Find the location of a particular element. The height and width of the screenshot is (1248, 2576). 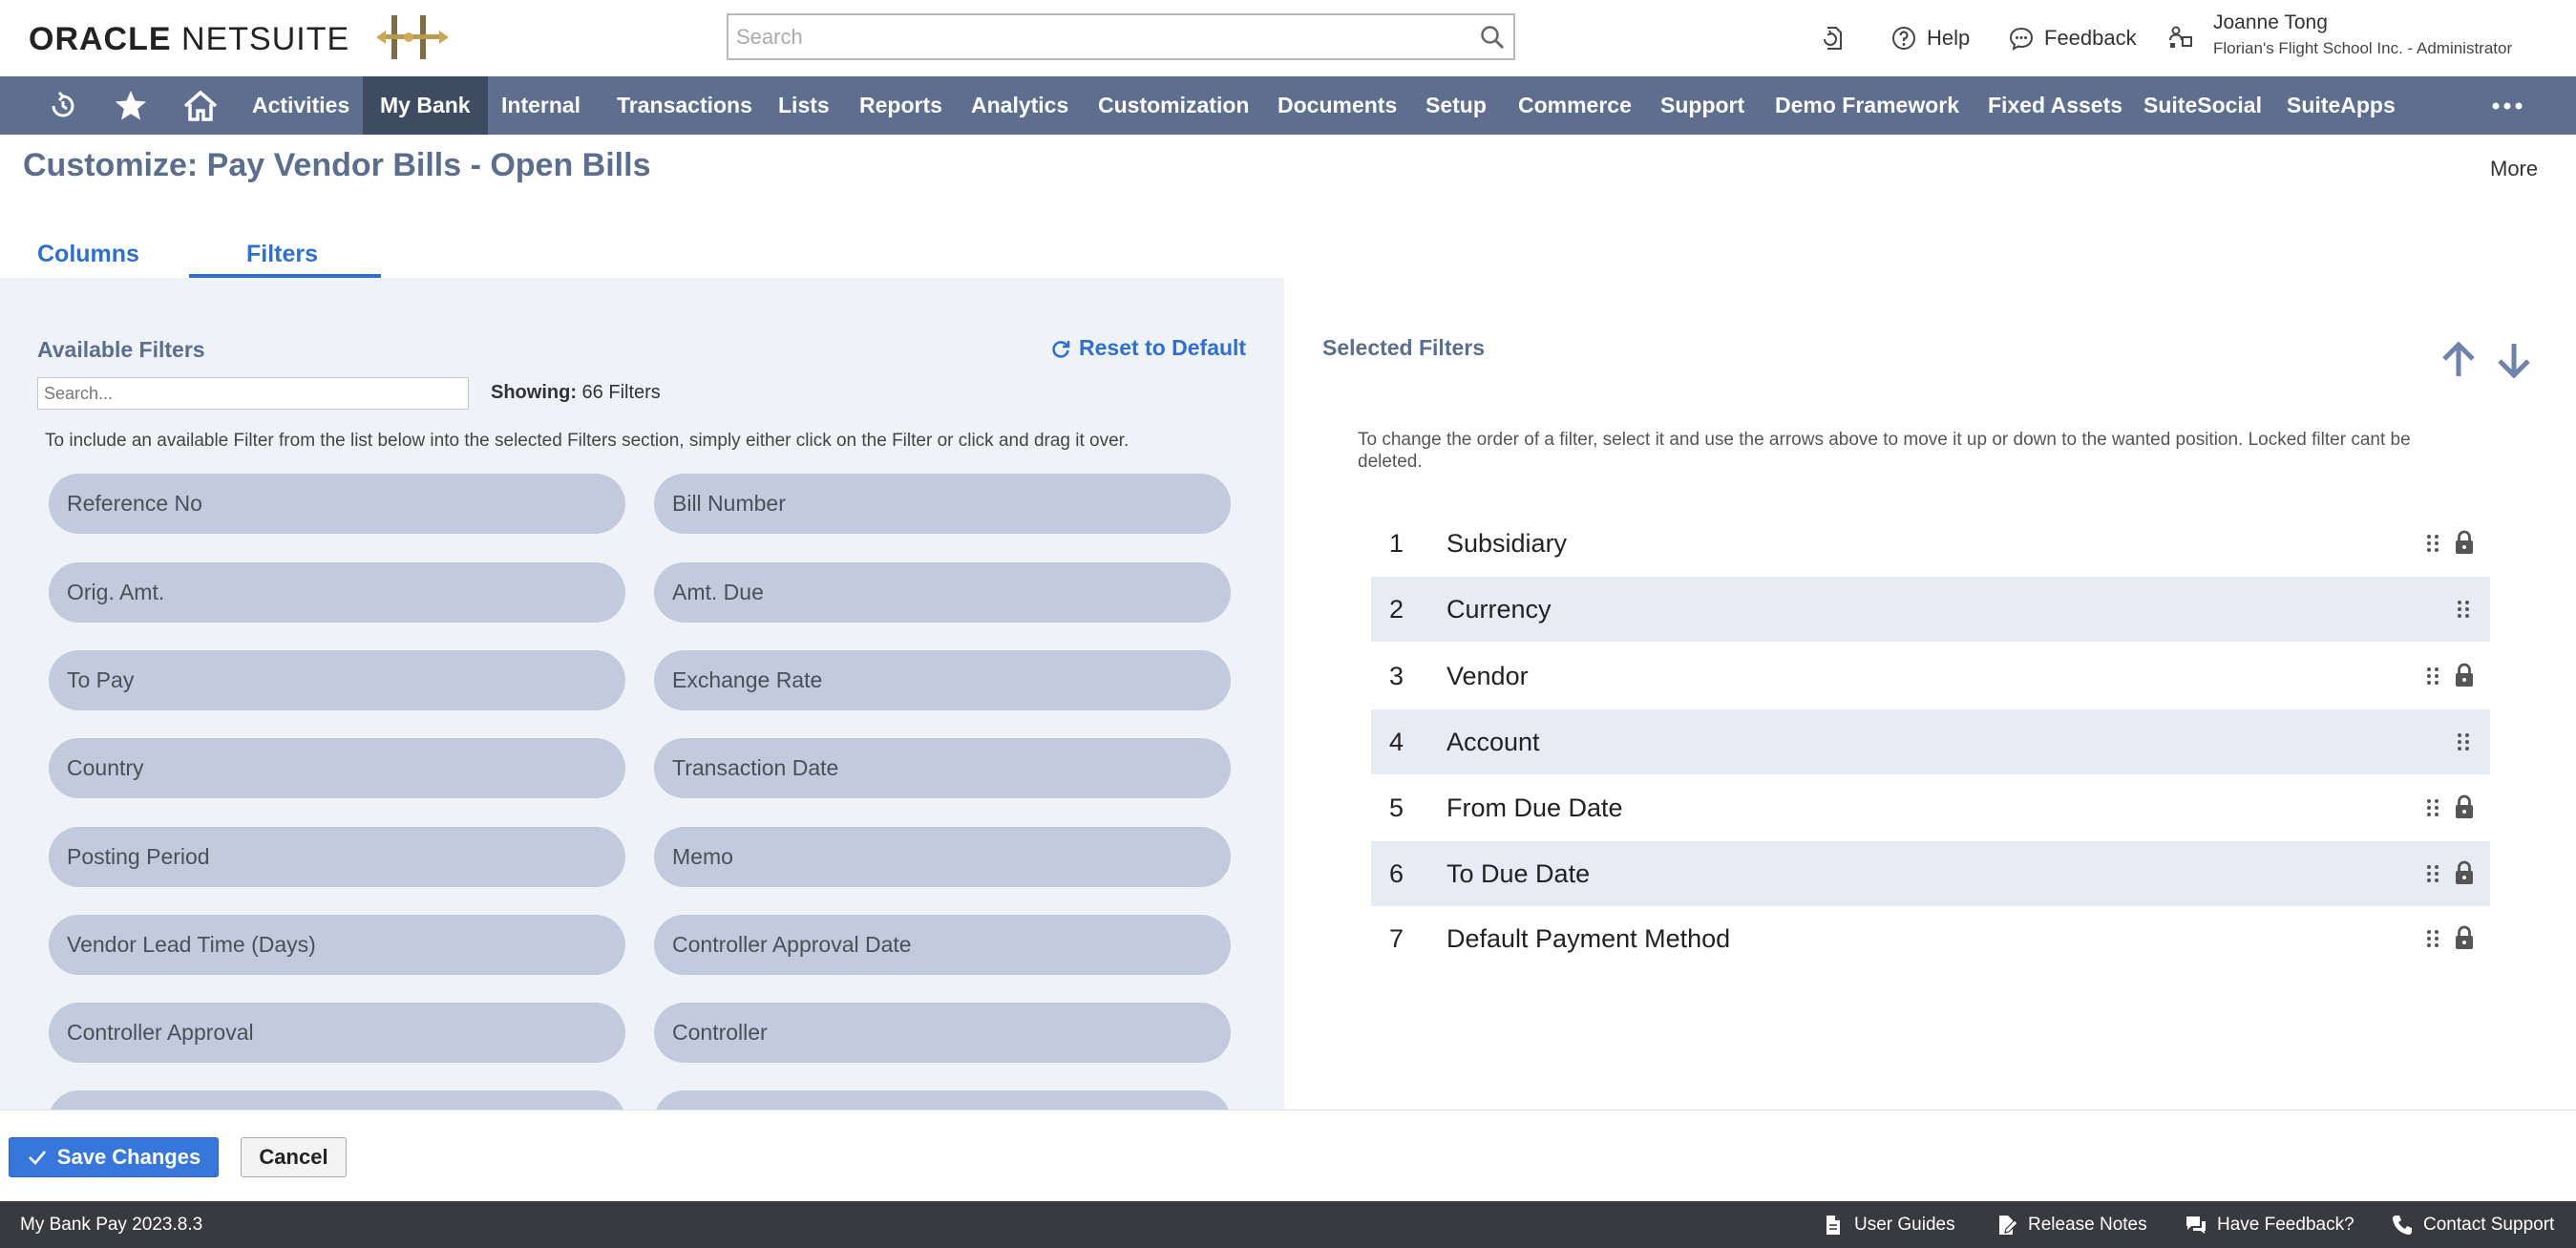

selected-filter-label: From Due Date is located at coordinates (1534, 807).